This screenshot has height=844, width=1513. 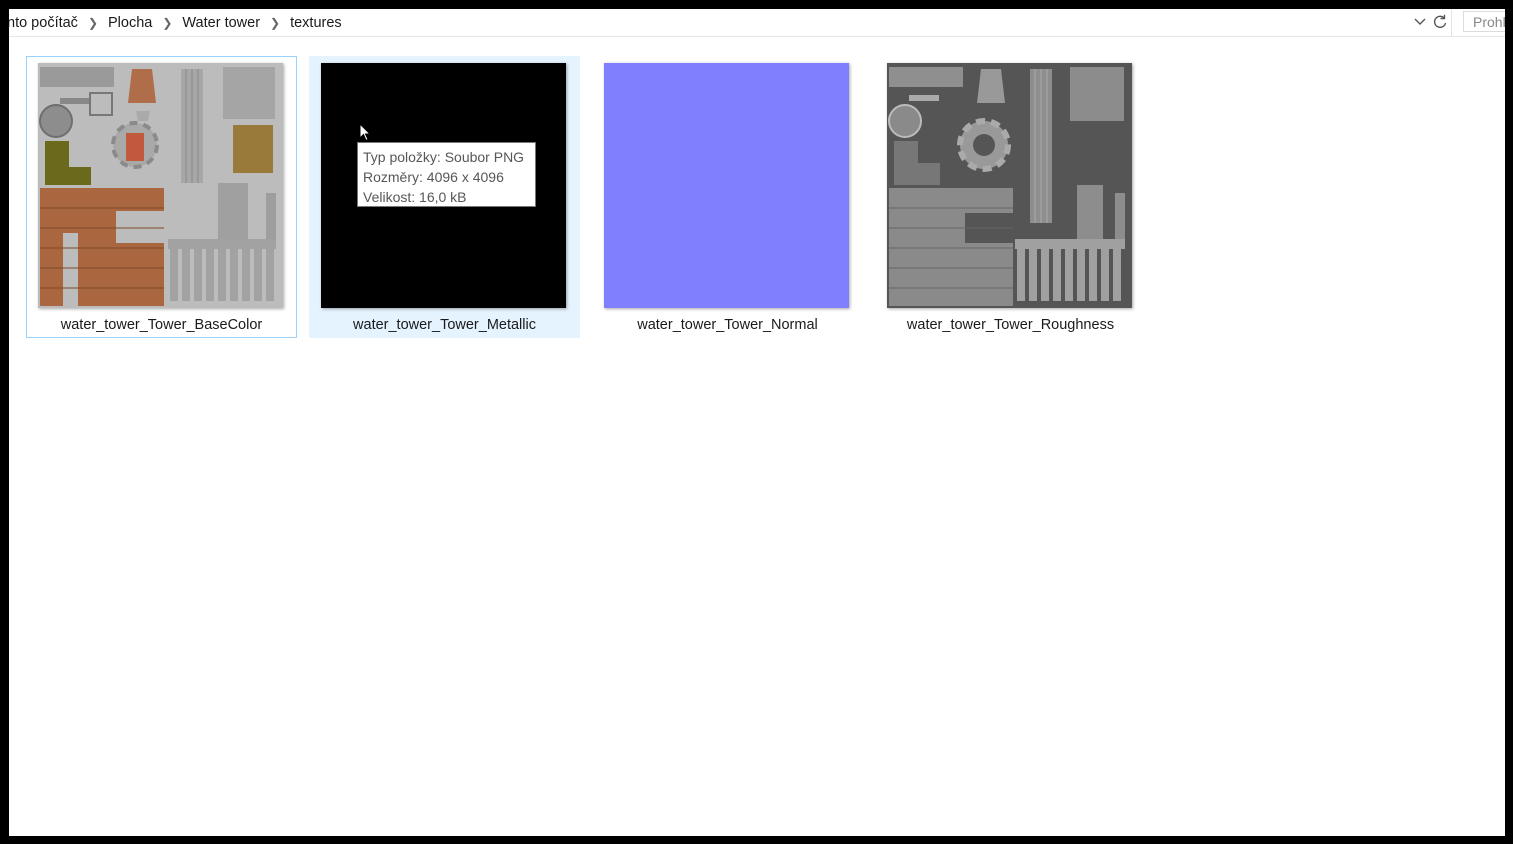 What do you see at coordinates (130, 23) in the screenshot?
I see `breadcrumb-item-desktop: Plocha` at bounding box center [130, 23].